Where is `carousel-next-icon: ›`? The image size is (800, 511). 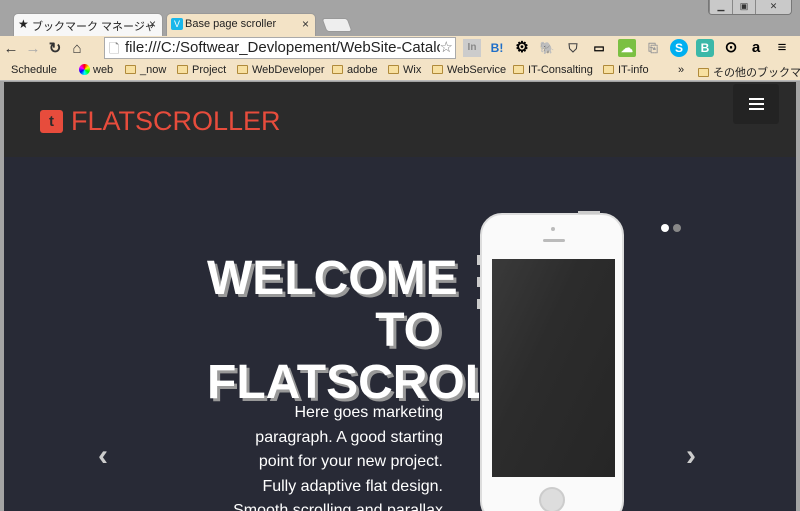
carousel-next-icon: › is located at coordinates (691, 456).